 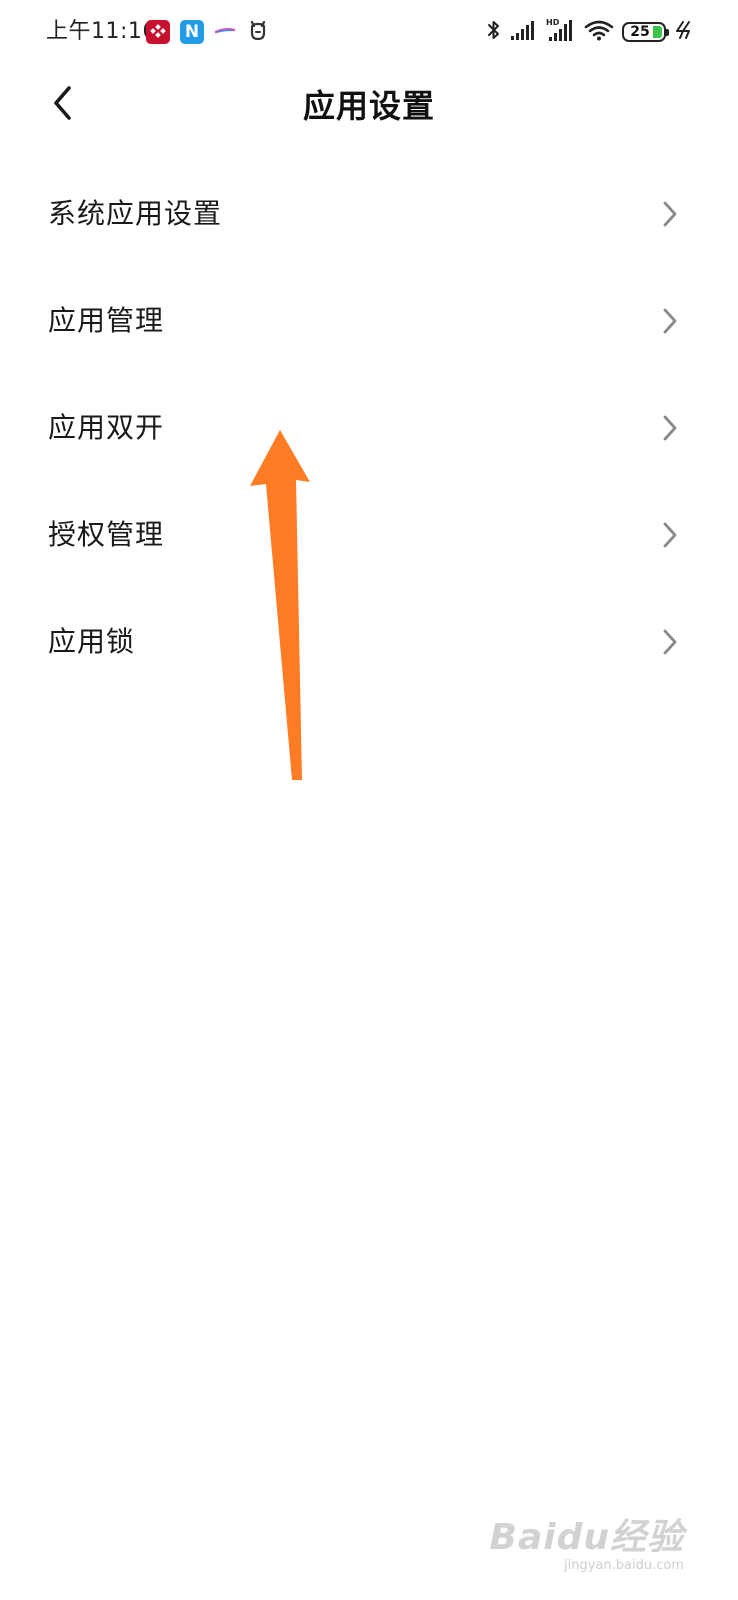 I want to click on battery-icon: 25, so click(x=645, y=32).